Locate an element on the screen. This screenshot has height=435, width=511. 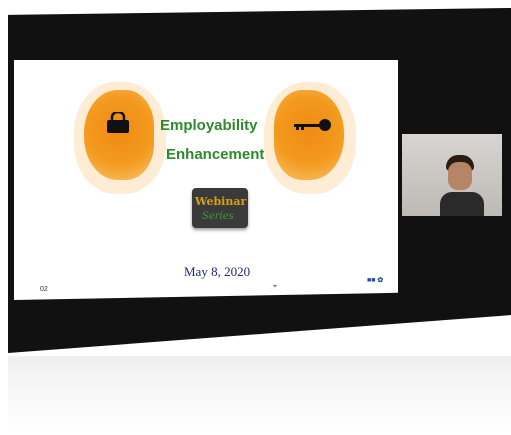
participant-face is located at coordinates (460, 176).